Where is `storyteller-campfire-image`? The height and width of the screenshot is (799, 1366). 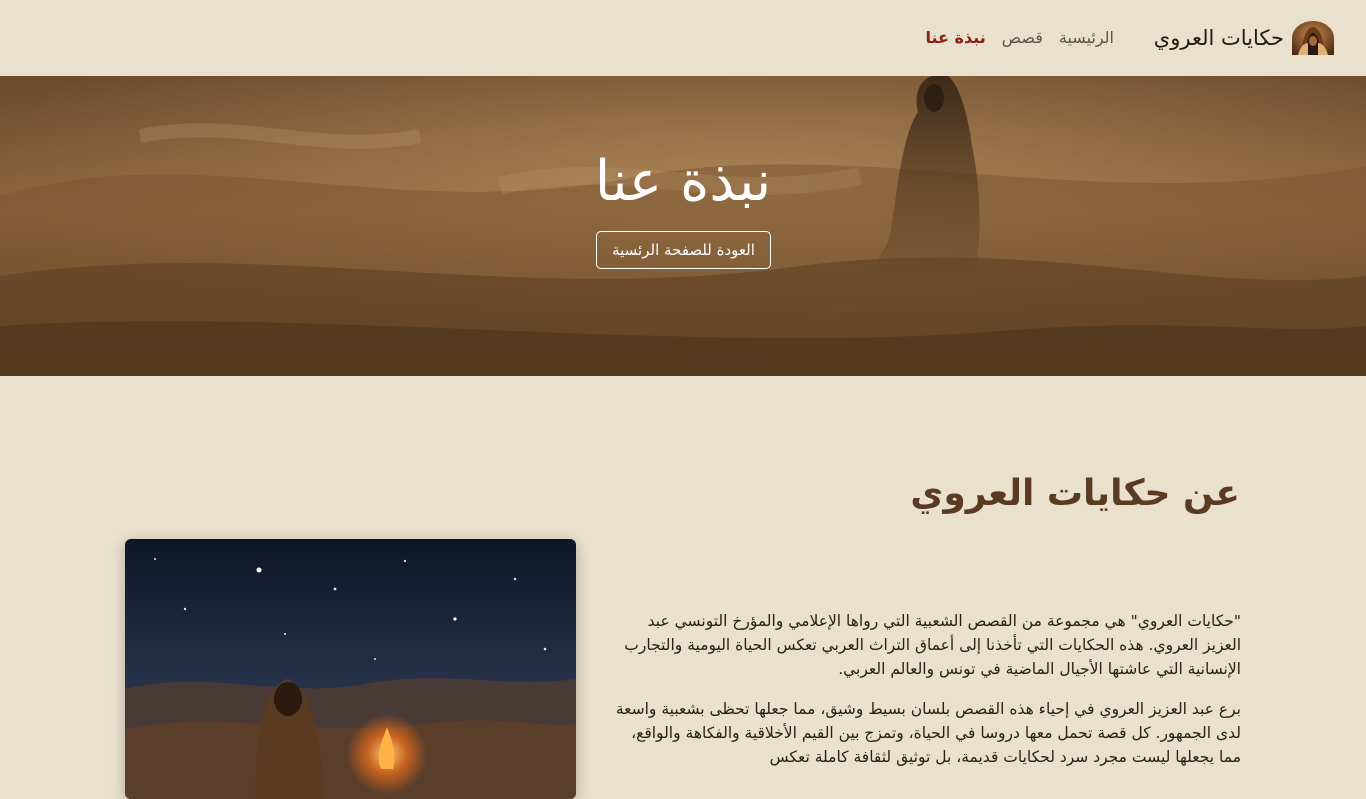 storyteller-campfire-image is located at coordinates (350, 669).